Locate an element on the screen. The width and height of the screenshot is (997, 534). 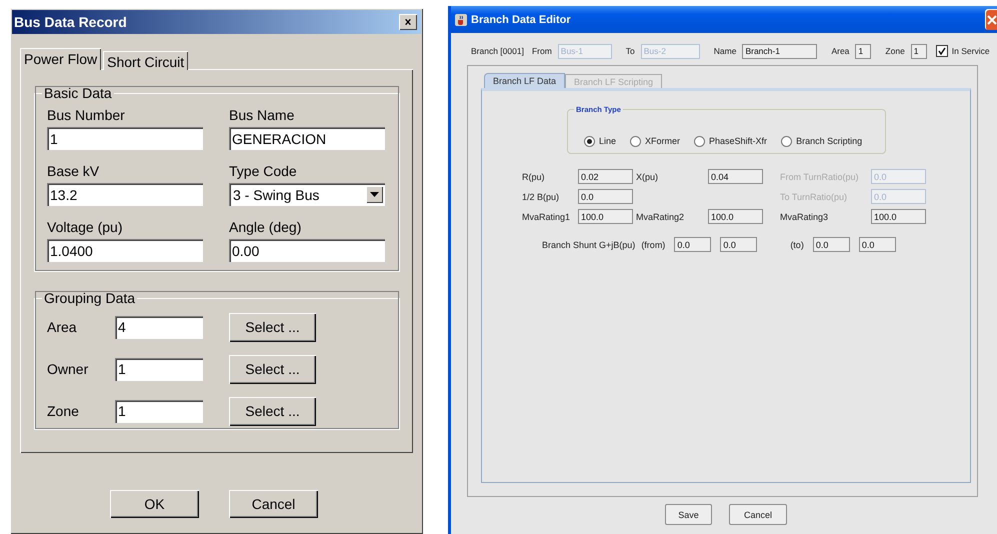
field-label: Owner is located at coordinates (68, 369).